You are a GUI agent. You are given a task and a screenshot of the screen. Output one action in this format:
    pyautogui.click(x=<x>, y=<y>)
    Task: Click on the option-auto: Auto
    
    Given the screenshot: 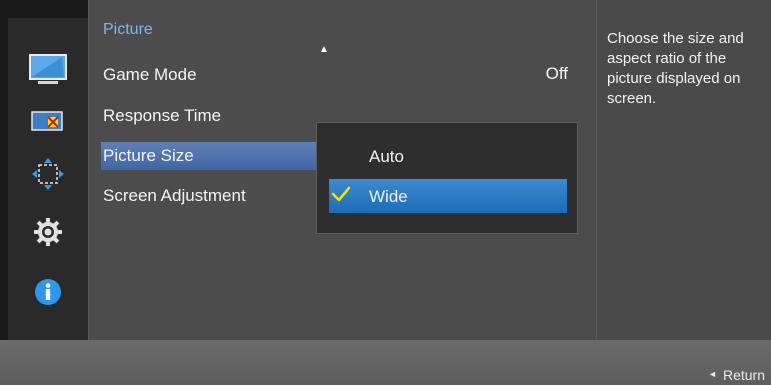 What is the action you would take?
    pyautogui.click(x=386, y=157)
    